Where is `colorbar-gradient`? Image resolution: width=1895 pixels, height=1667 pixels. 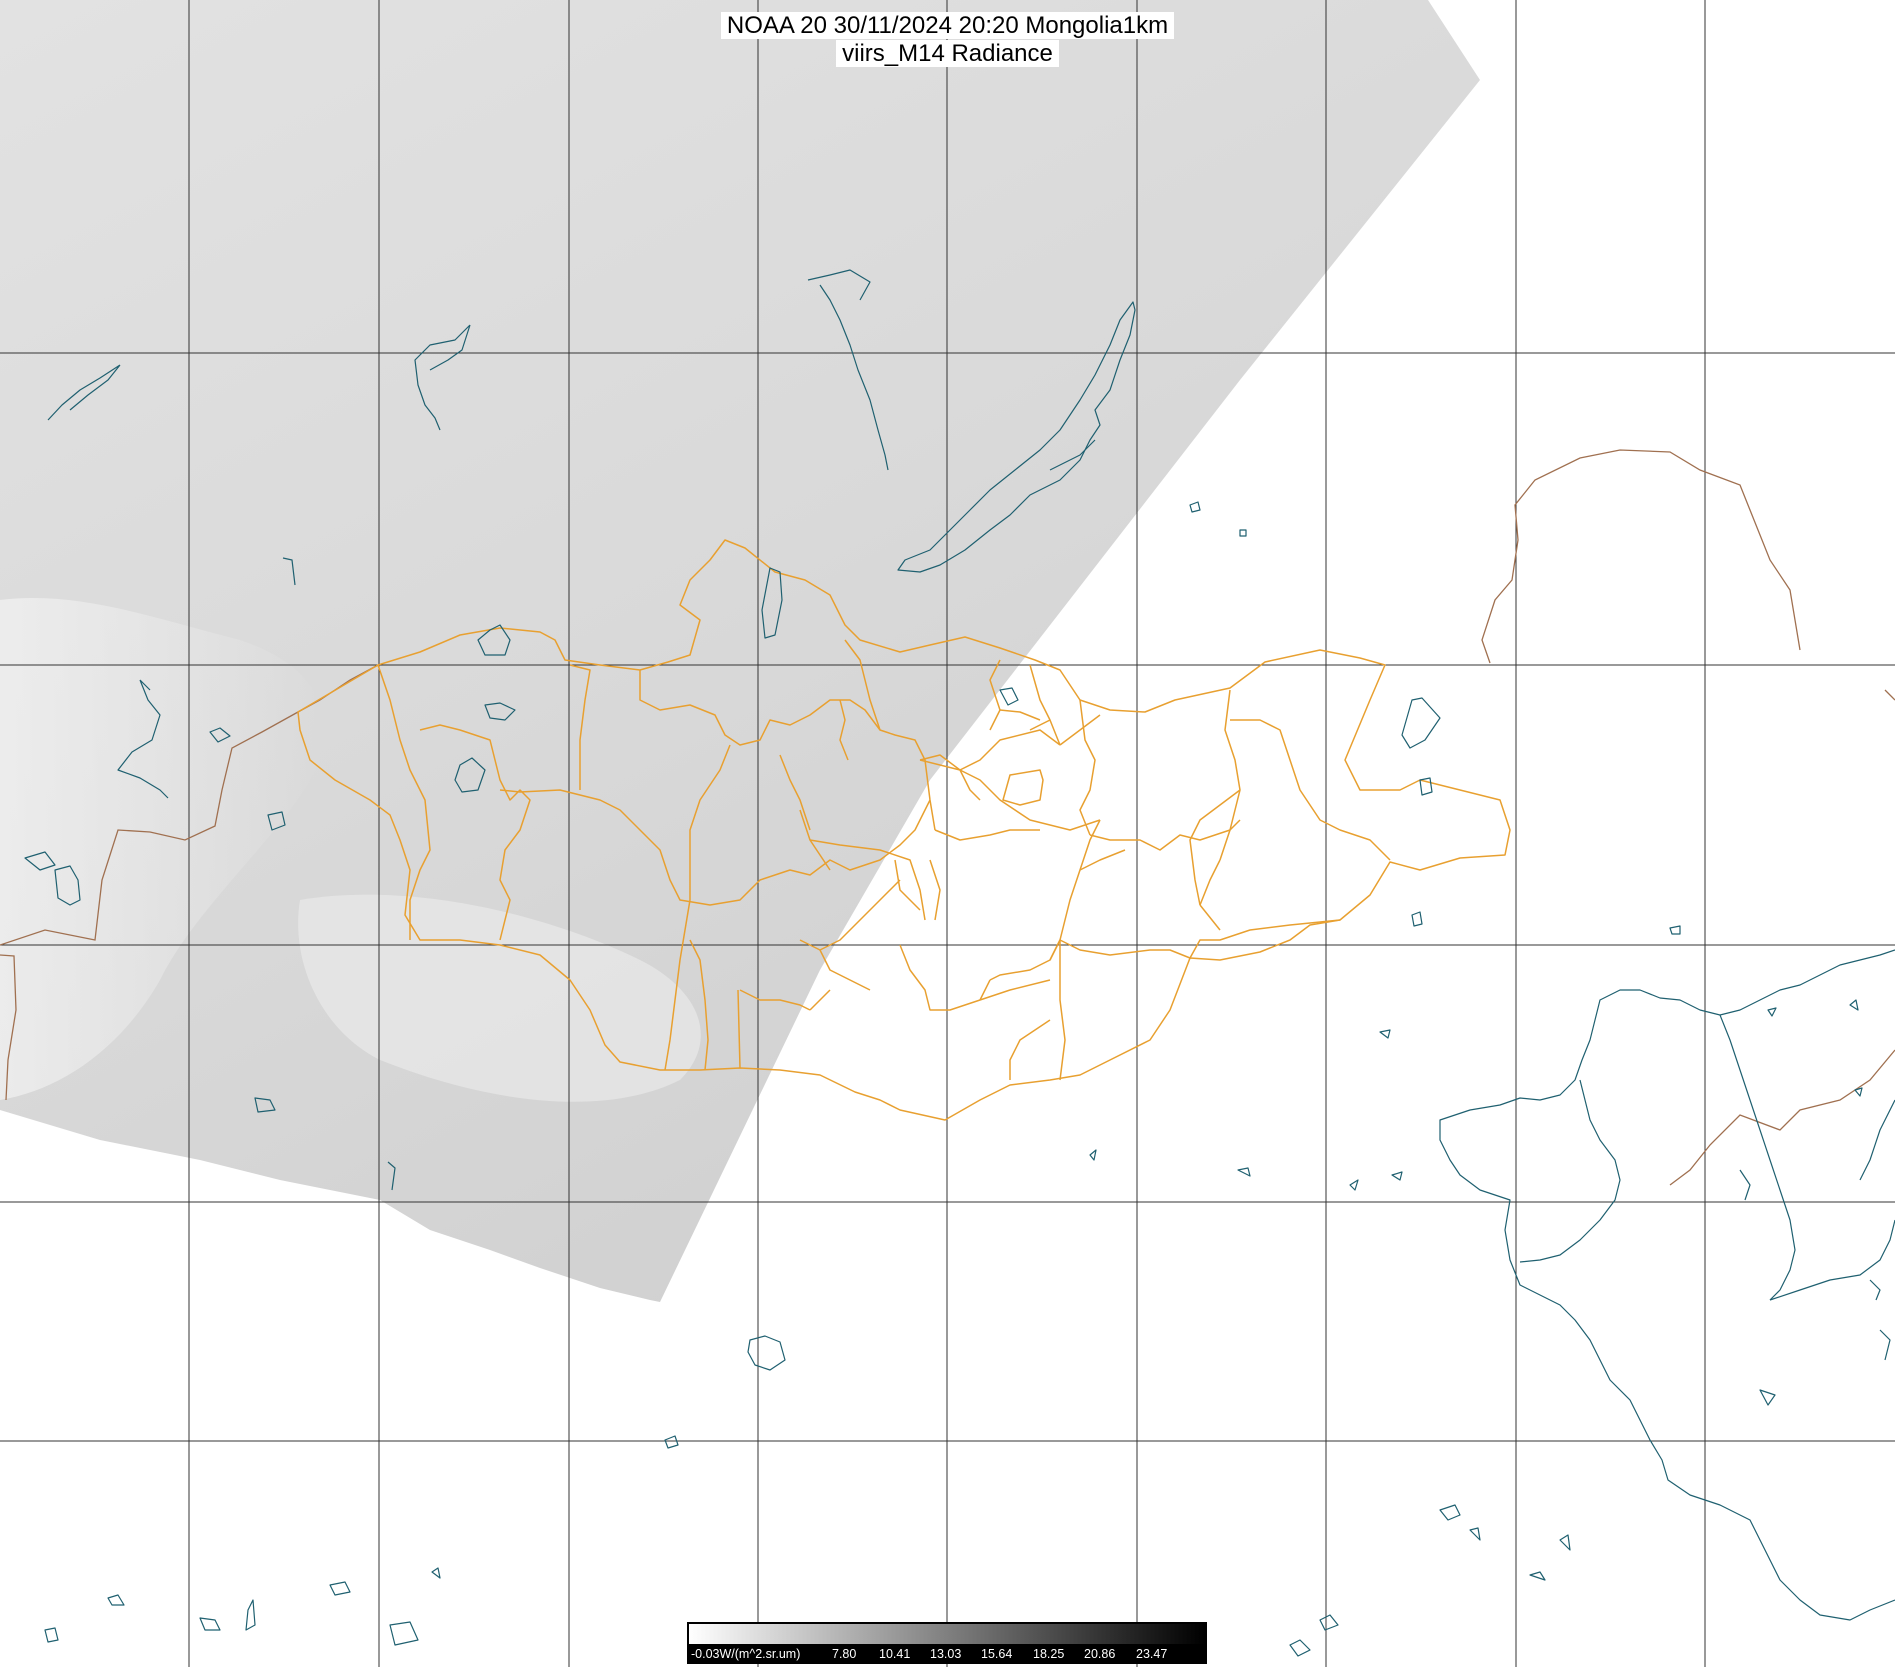 colorbar-gradient is located at coordinates (947, 1634).